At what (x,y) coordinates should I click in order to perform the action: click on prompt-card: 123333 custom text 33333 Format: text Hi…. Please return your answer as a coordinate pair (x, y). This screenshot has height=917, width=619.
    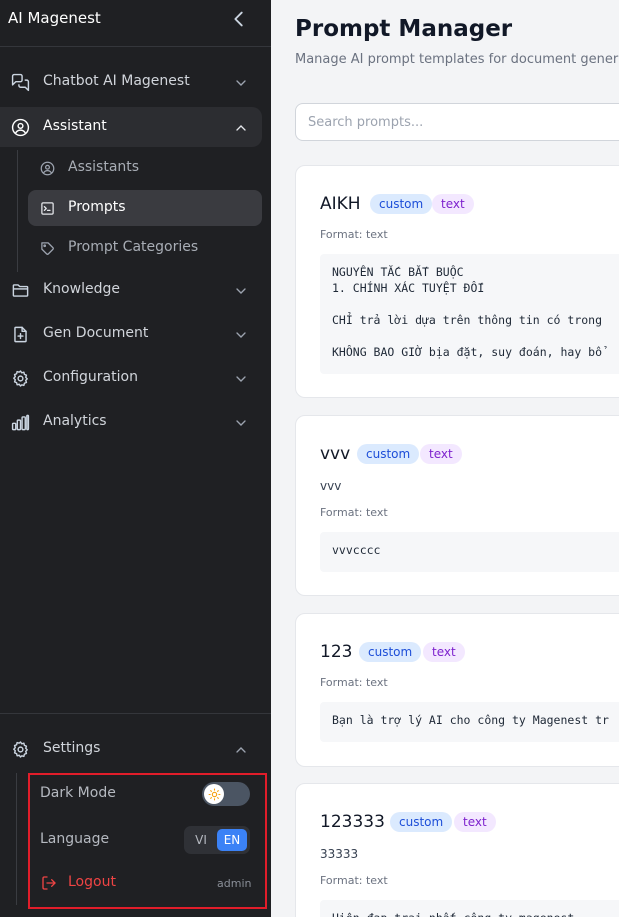
    Looking at the image, I should click on (457, 850).